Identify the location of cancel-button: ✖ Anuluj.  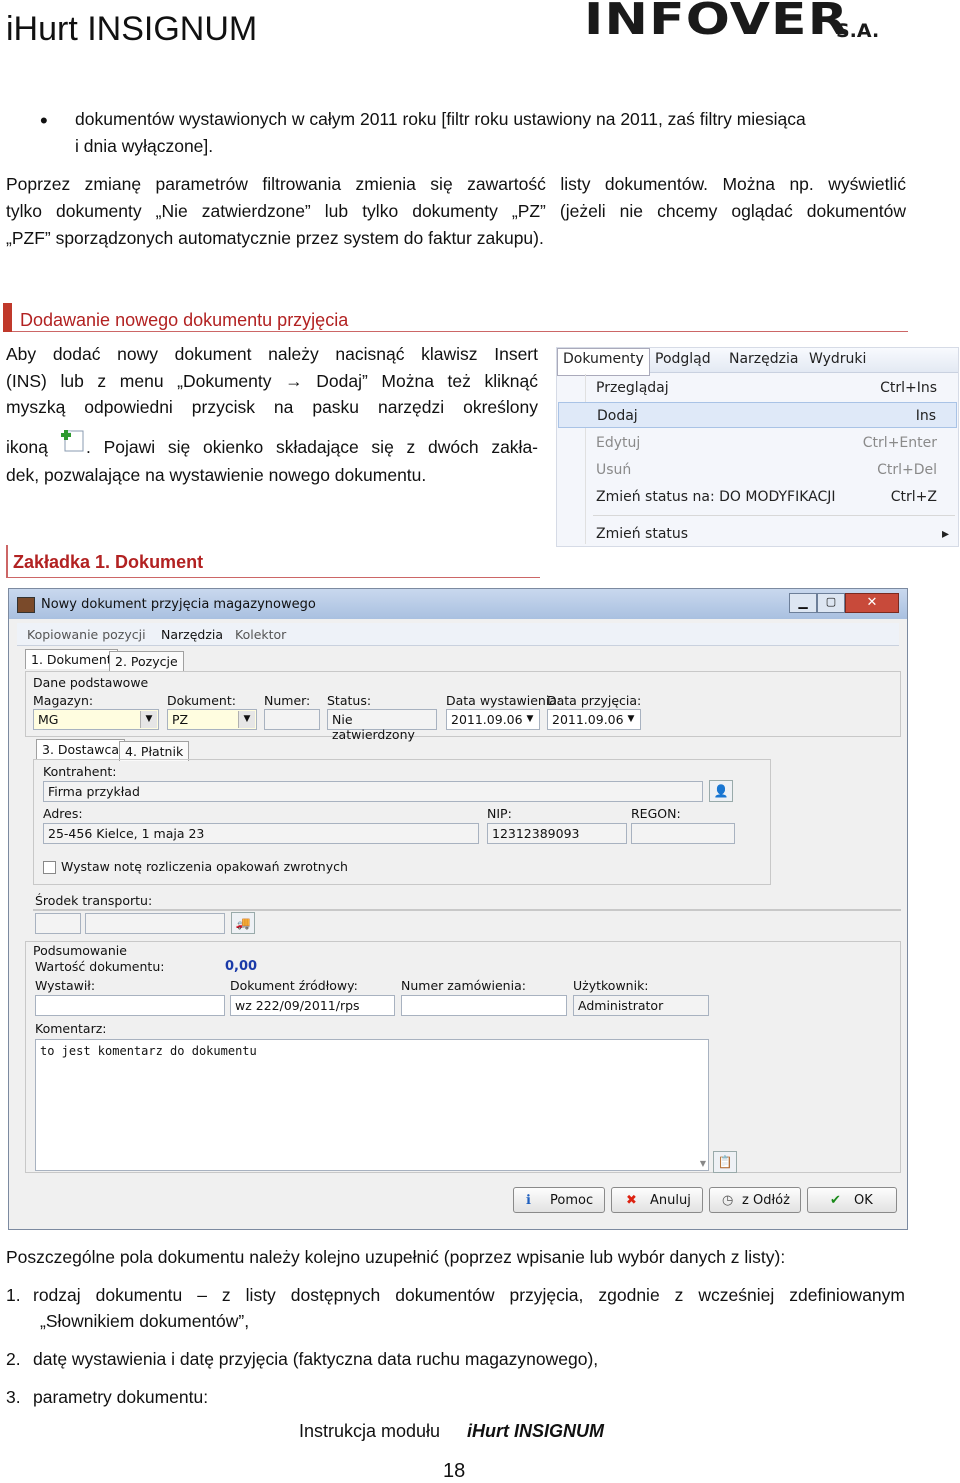
(657, 1200).